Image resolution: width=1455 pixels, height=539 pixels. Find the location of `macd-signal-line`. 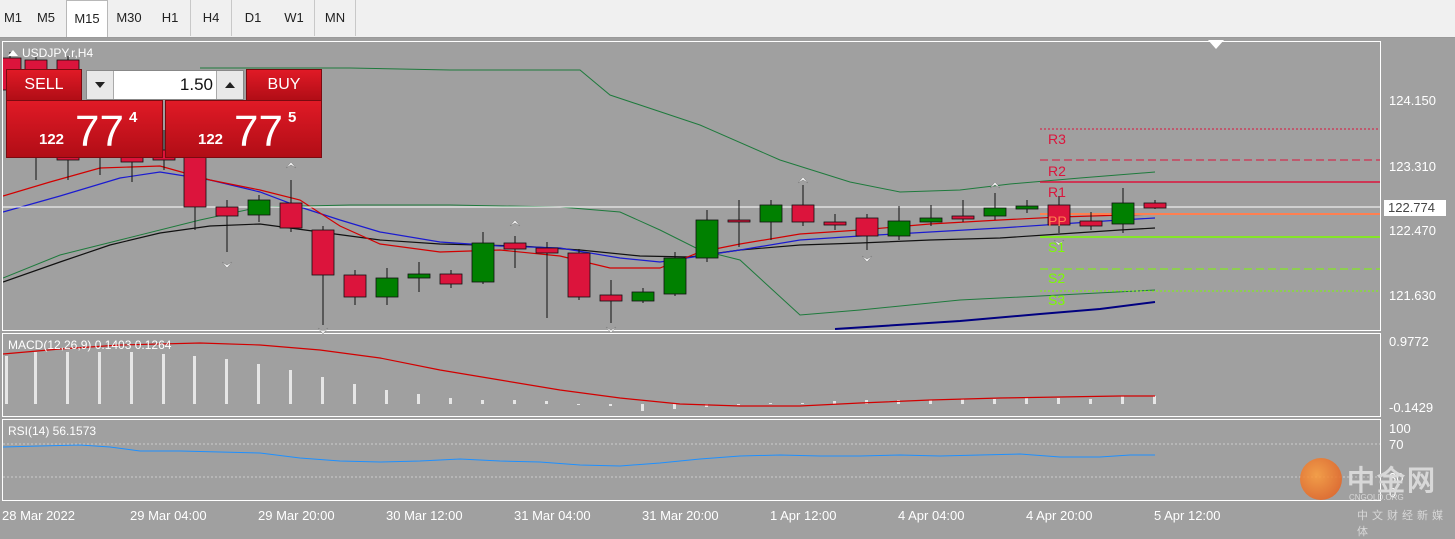

macd-signal-line is located at coordinates (578, 374).